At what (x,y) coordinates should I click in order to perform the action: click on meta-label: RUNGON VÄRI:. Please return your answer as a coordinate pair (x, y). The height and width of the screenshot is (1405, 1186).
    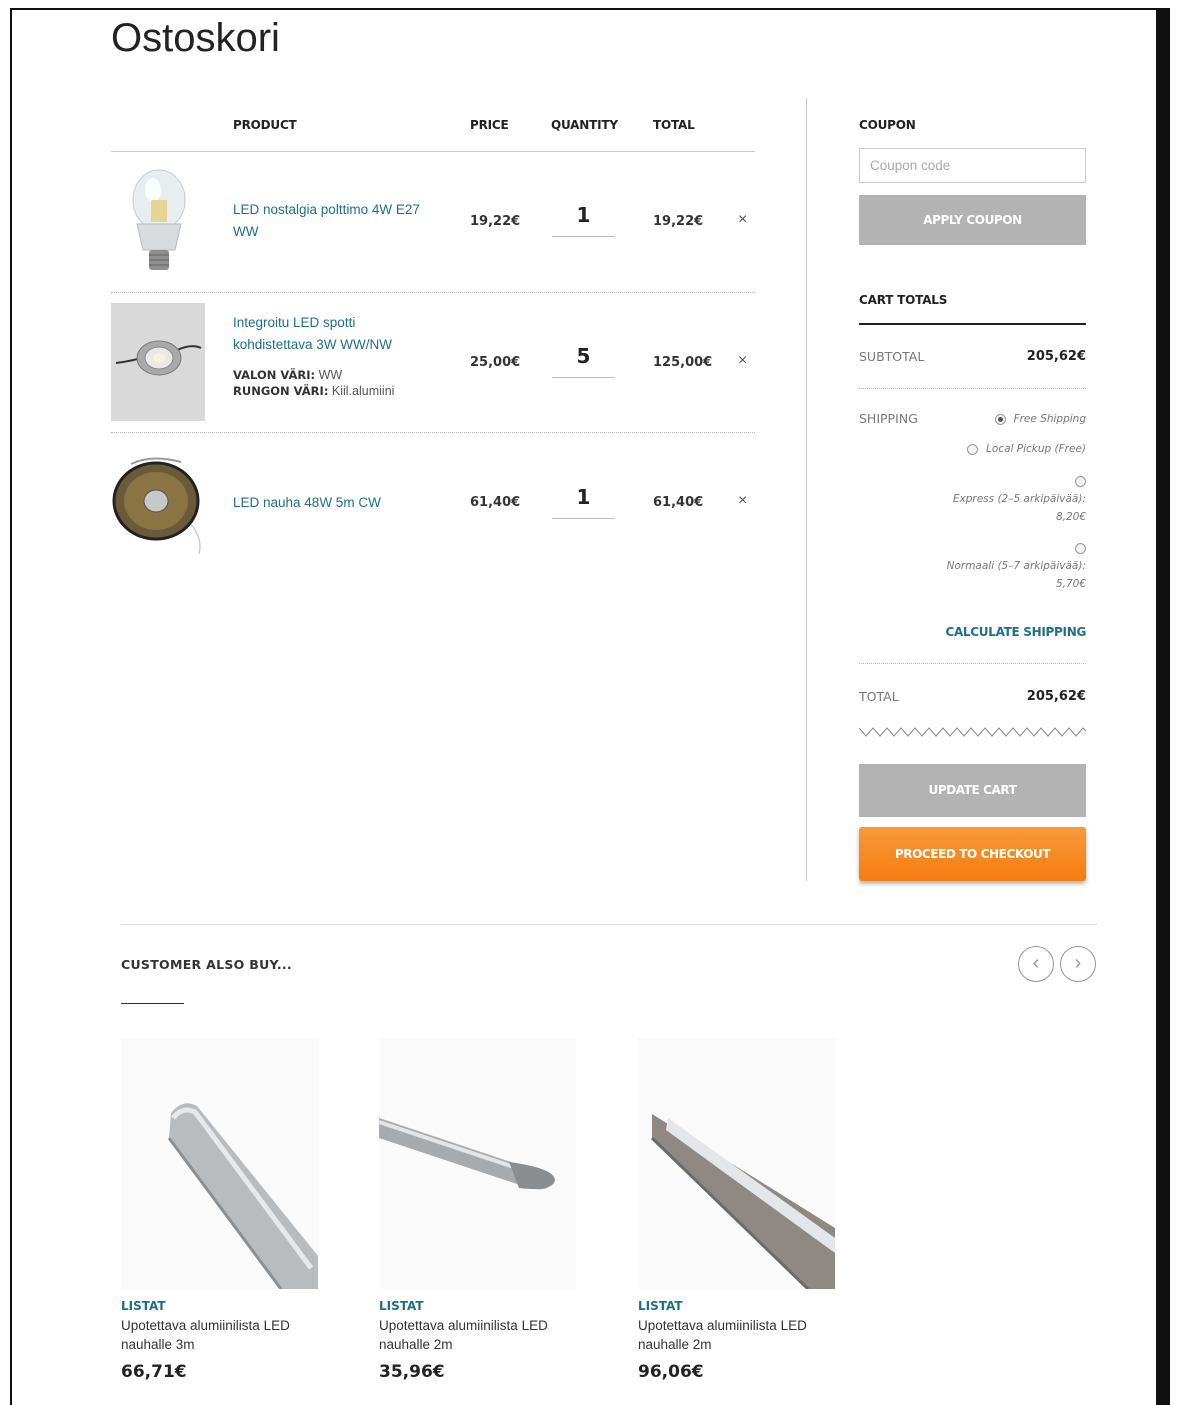
    Looking at the image, I should click on (281, 391).